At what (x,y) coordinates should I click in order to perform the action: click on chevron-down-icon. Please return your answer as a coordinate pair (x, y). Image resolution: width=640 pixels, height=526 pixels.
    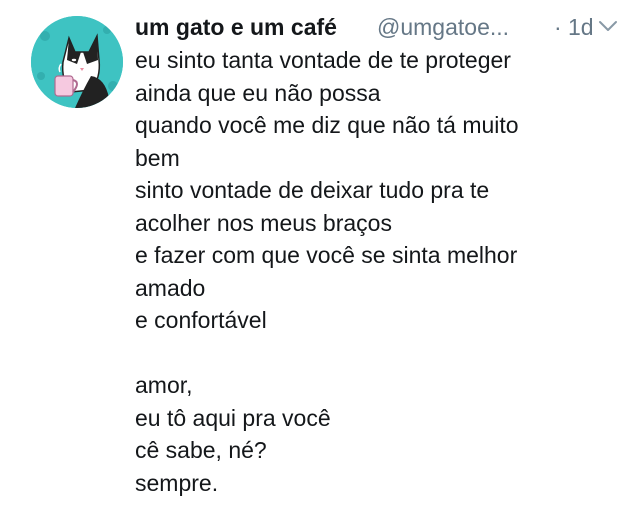
    Looking at the image, I should click on (608, 26).